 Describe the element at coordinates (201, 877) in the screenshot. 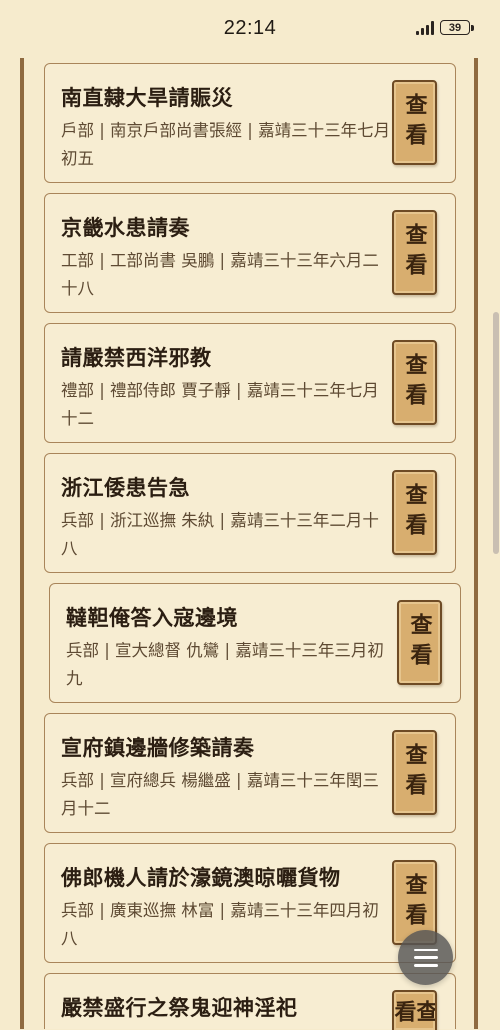

I see `memorial-title: 佛郎機人請於濠鏡澳晾曬貨物` at that location.